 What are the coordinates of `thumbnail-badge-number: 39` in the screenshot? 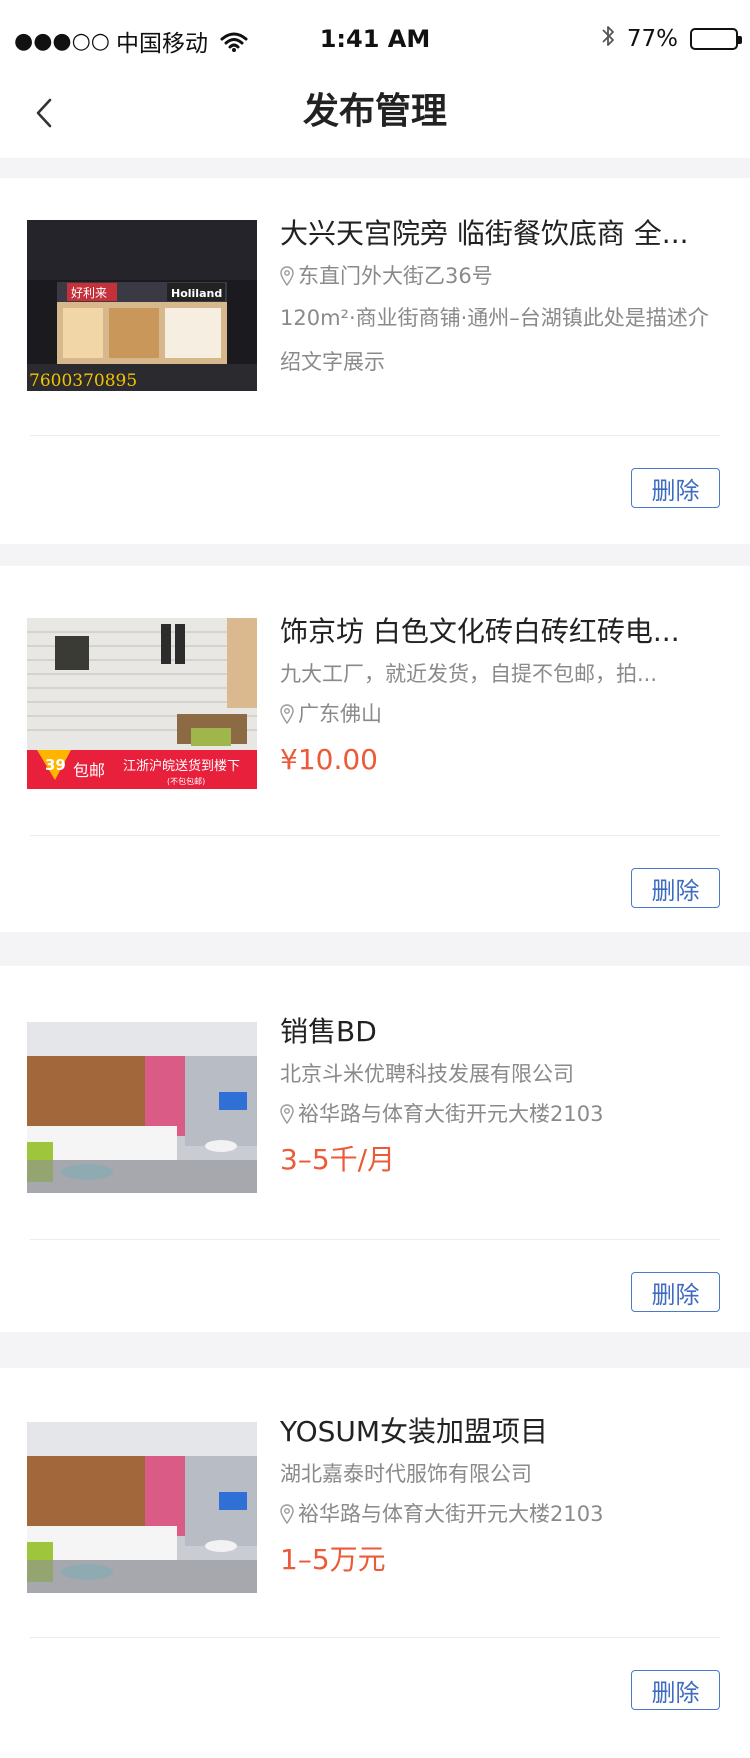 It's located at (55, 765).